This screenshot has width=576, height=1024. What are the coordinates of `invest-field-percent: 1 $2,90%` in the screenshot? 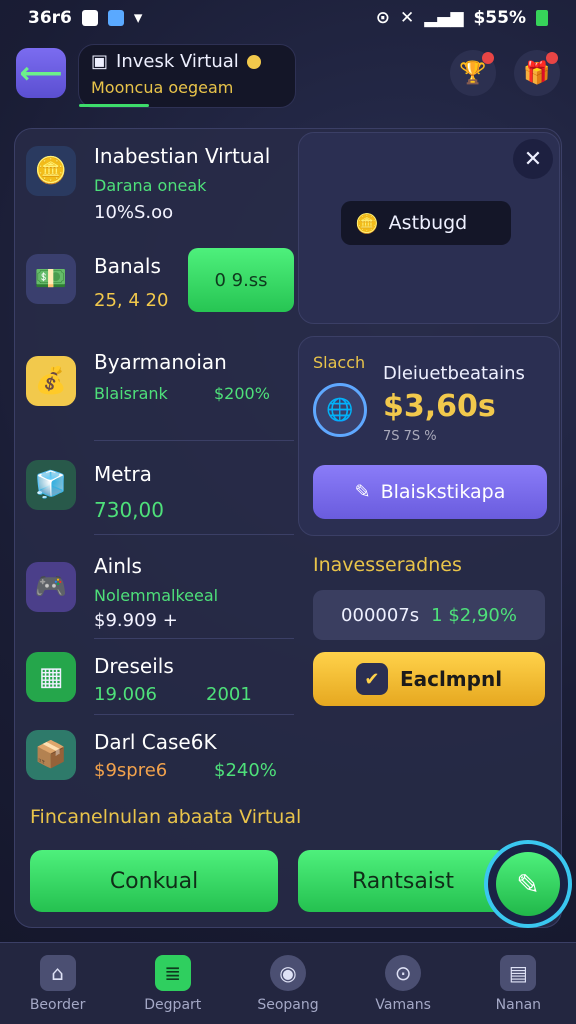 It's located at (474, 615).